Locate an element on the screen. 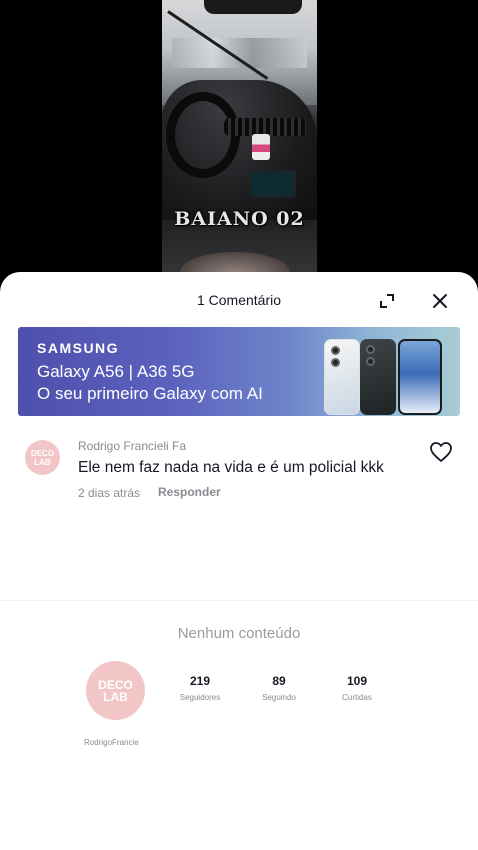 The width and height of the screenshot is (478, 850). stat-followers: 219 Seguidores is located at coordinates (200, 688).